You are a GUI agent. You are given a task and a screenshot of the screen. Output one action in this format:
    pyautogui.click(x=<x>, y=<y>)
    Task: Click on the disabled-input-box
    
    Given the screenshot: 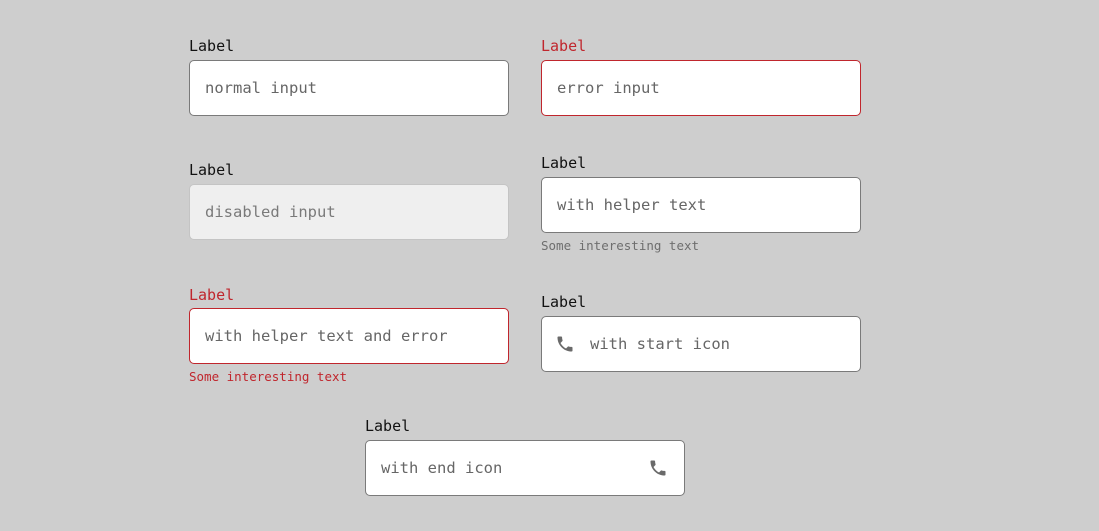 What is the action you would take?
    pyautogui.click(x=349, y=212)
    